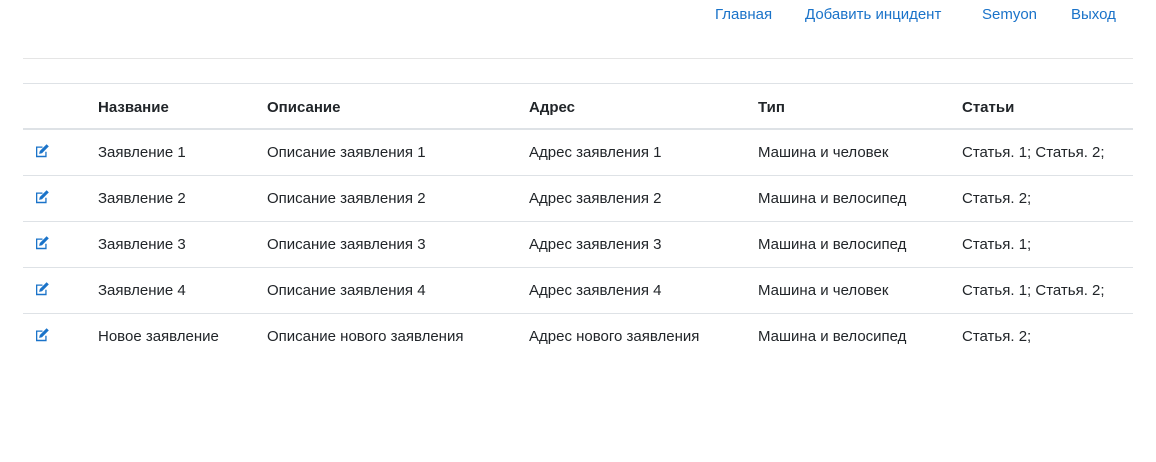 The height and width of the screenshot is (462, 1156). What do you see at coordinates (595, 198) in the screenshot?
I see `cell-address: Адрес заявления 2` at bounding box center [595, 198].